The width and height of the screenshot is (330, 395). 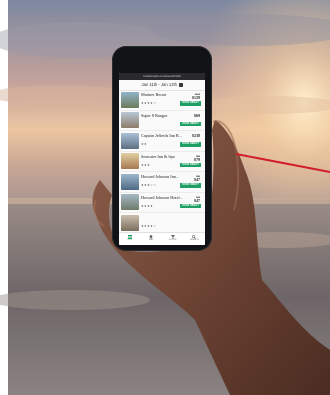 What do you see at coordinates (146, 164) in the screenshot?
I see `hotel-rating: ★★★` at bounding box center [146, 164].